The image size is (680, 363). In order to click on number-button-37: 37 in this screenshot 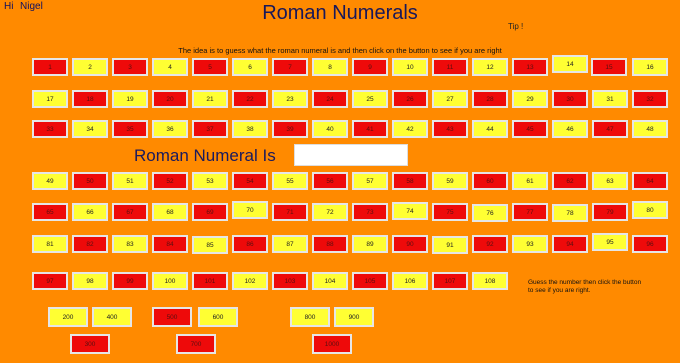, I will do `click(210, 129)`.